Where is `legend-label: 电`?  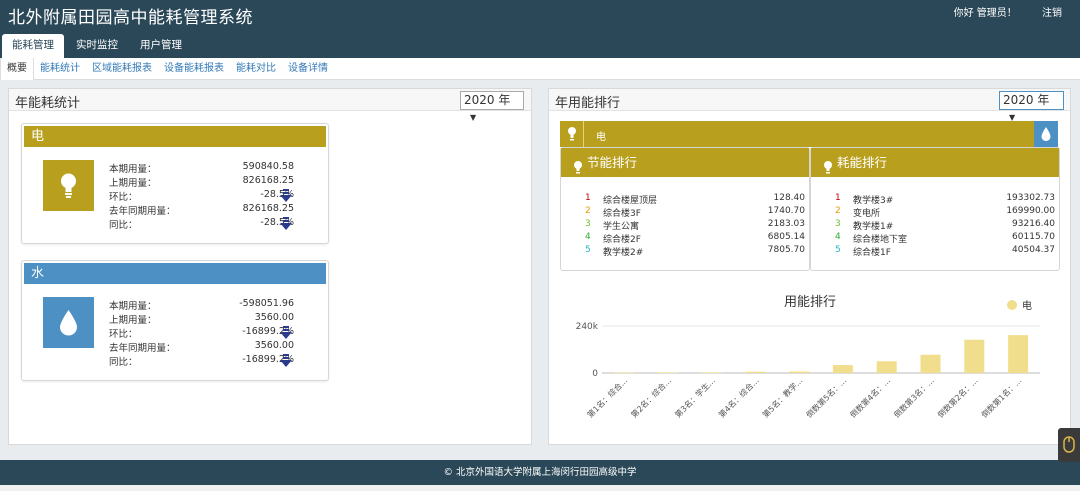
legend-label: 电 is located at coordinates (1027, 305).